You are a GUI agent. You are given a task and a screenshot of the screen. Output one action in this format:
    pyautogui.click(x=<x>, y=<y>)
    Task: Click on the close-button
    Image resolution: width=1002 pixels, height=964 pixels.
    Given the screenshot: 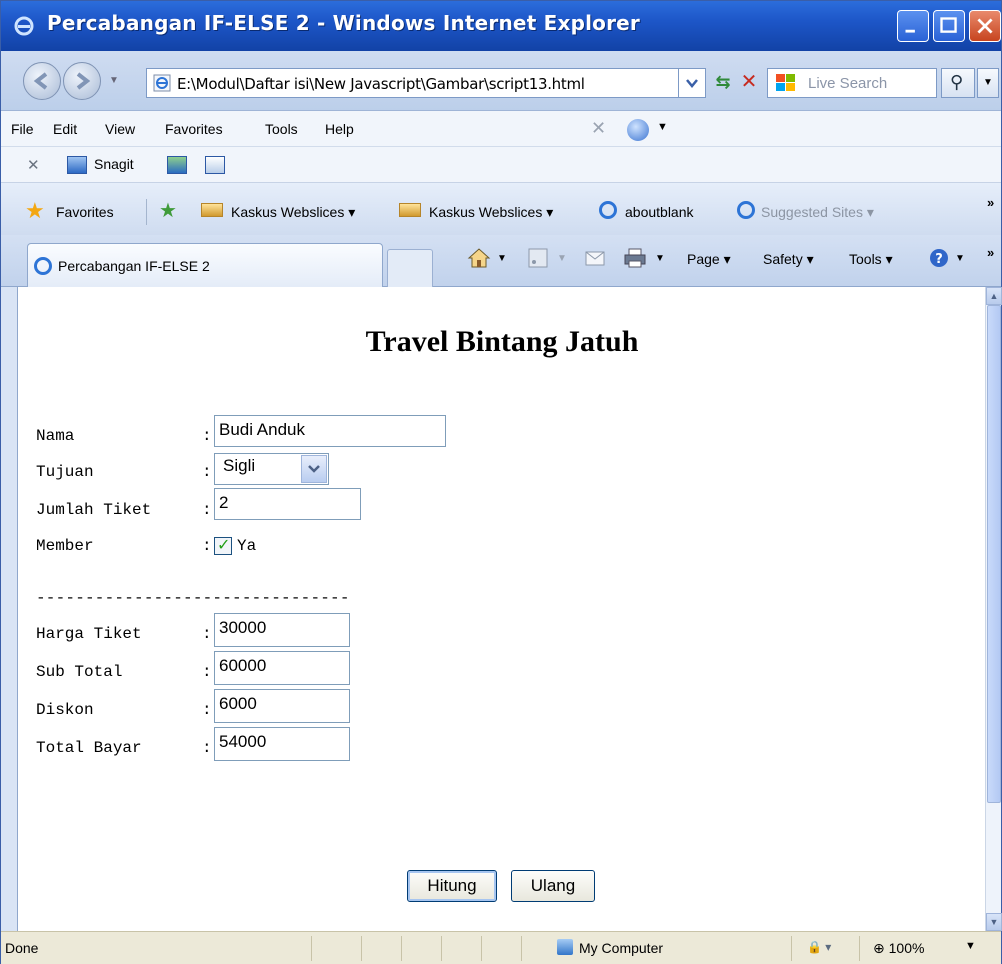 What is the action you would take?
    pyautogui.click(x=985, y=26)
    